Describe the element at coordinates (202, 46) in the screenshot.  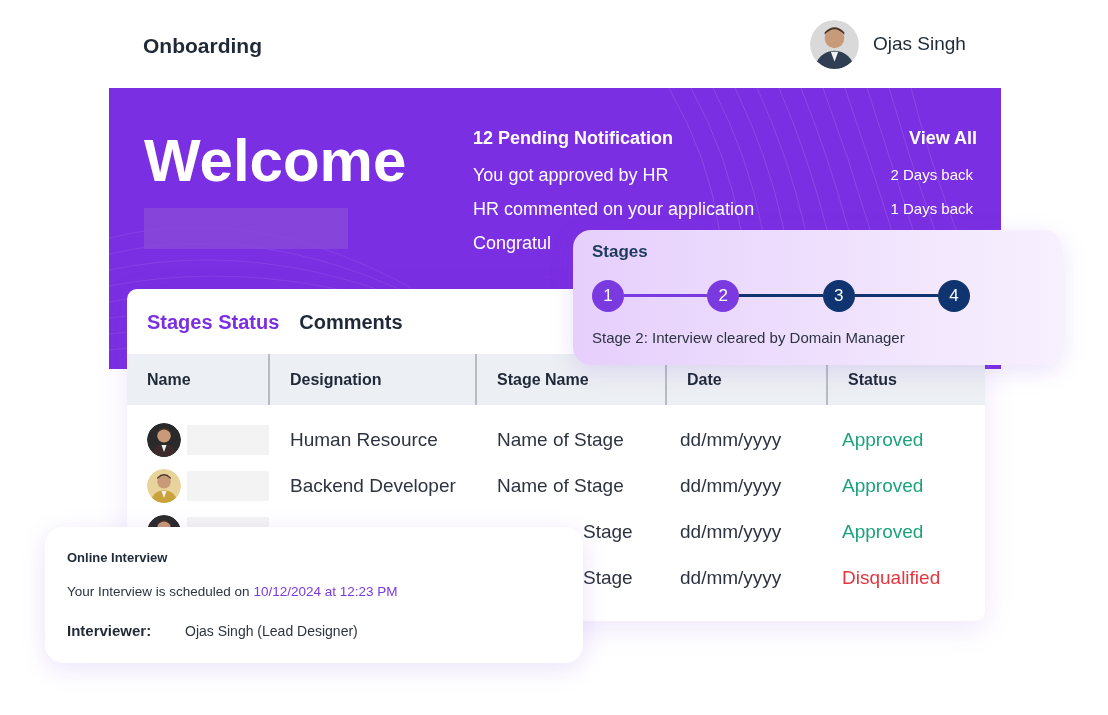
I see `page-title: Onboarding` at that location.